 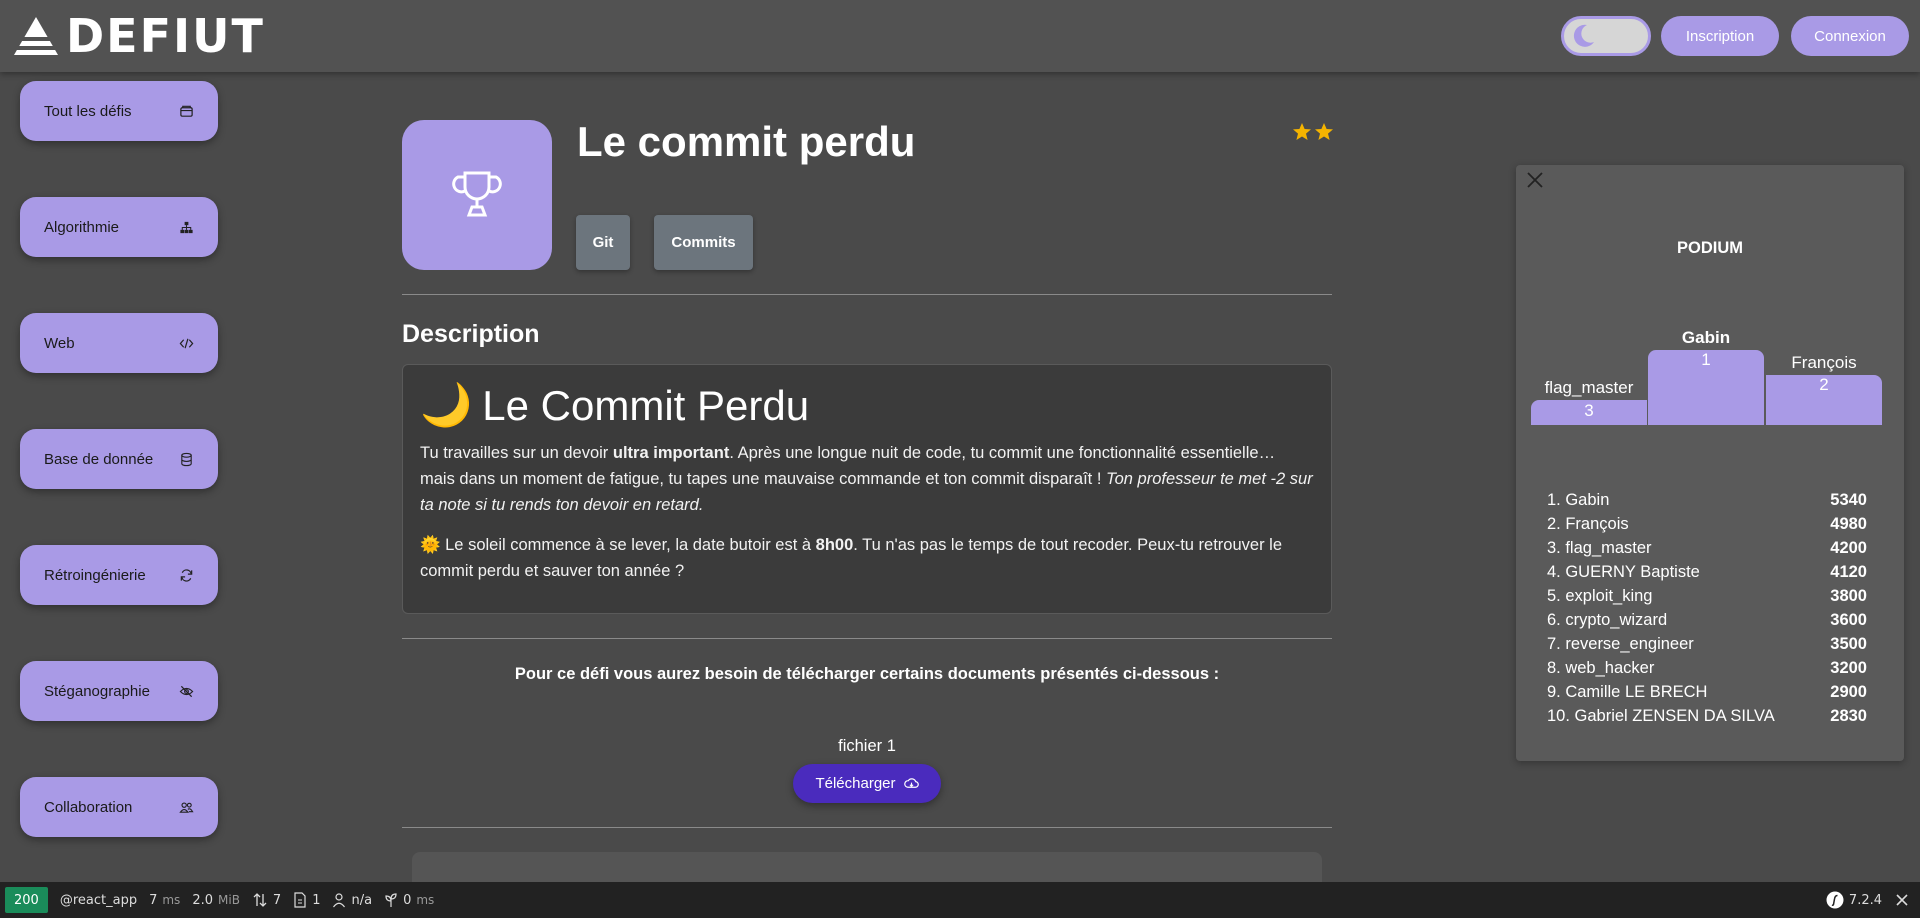 I want to click on refresh-icon, so click(x=186, y=575).